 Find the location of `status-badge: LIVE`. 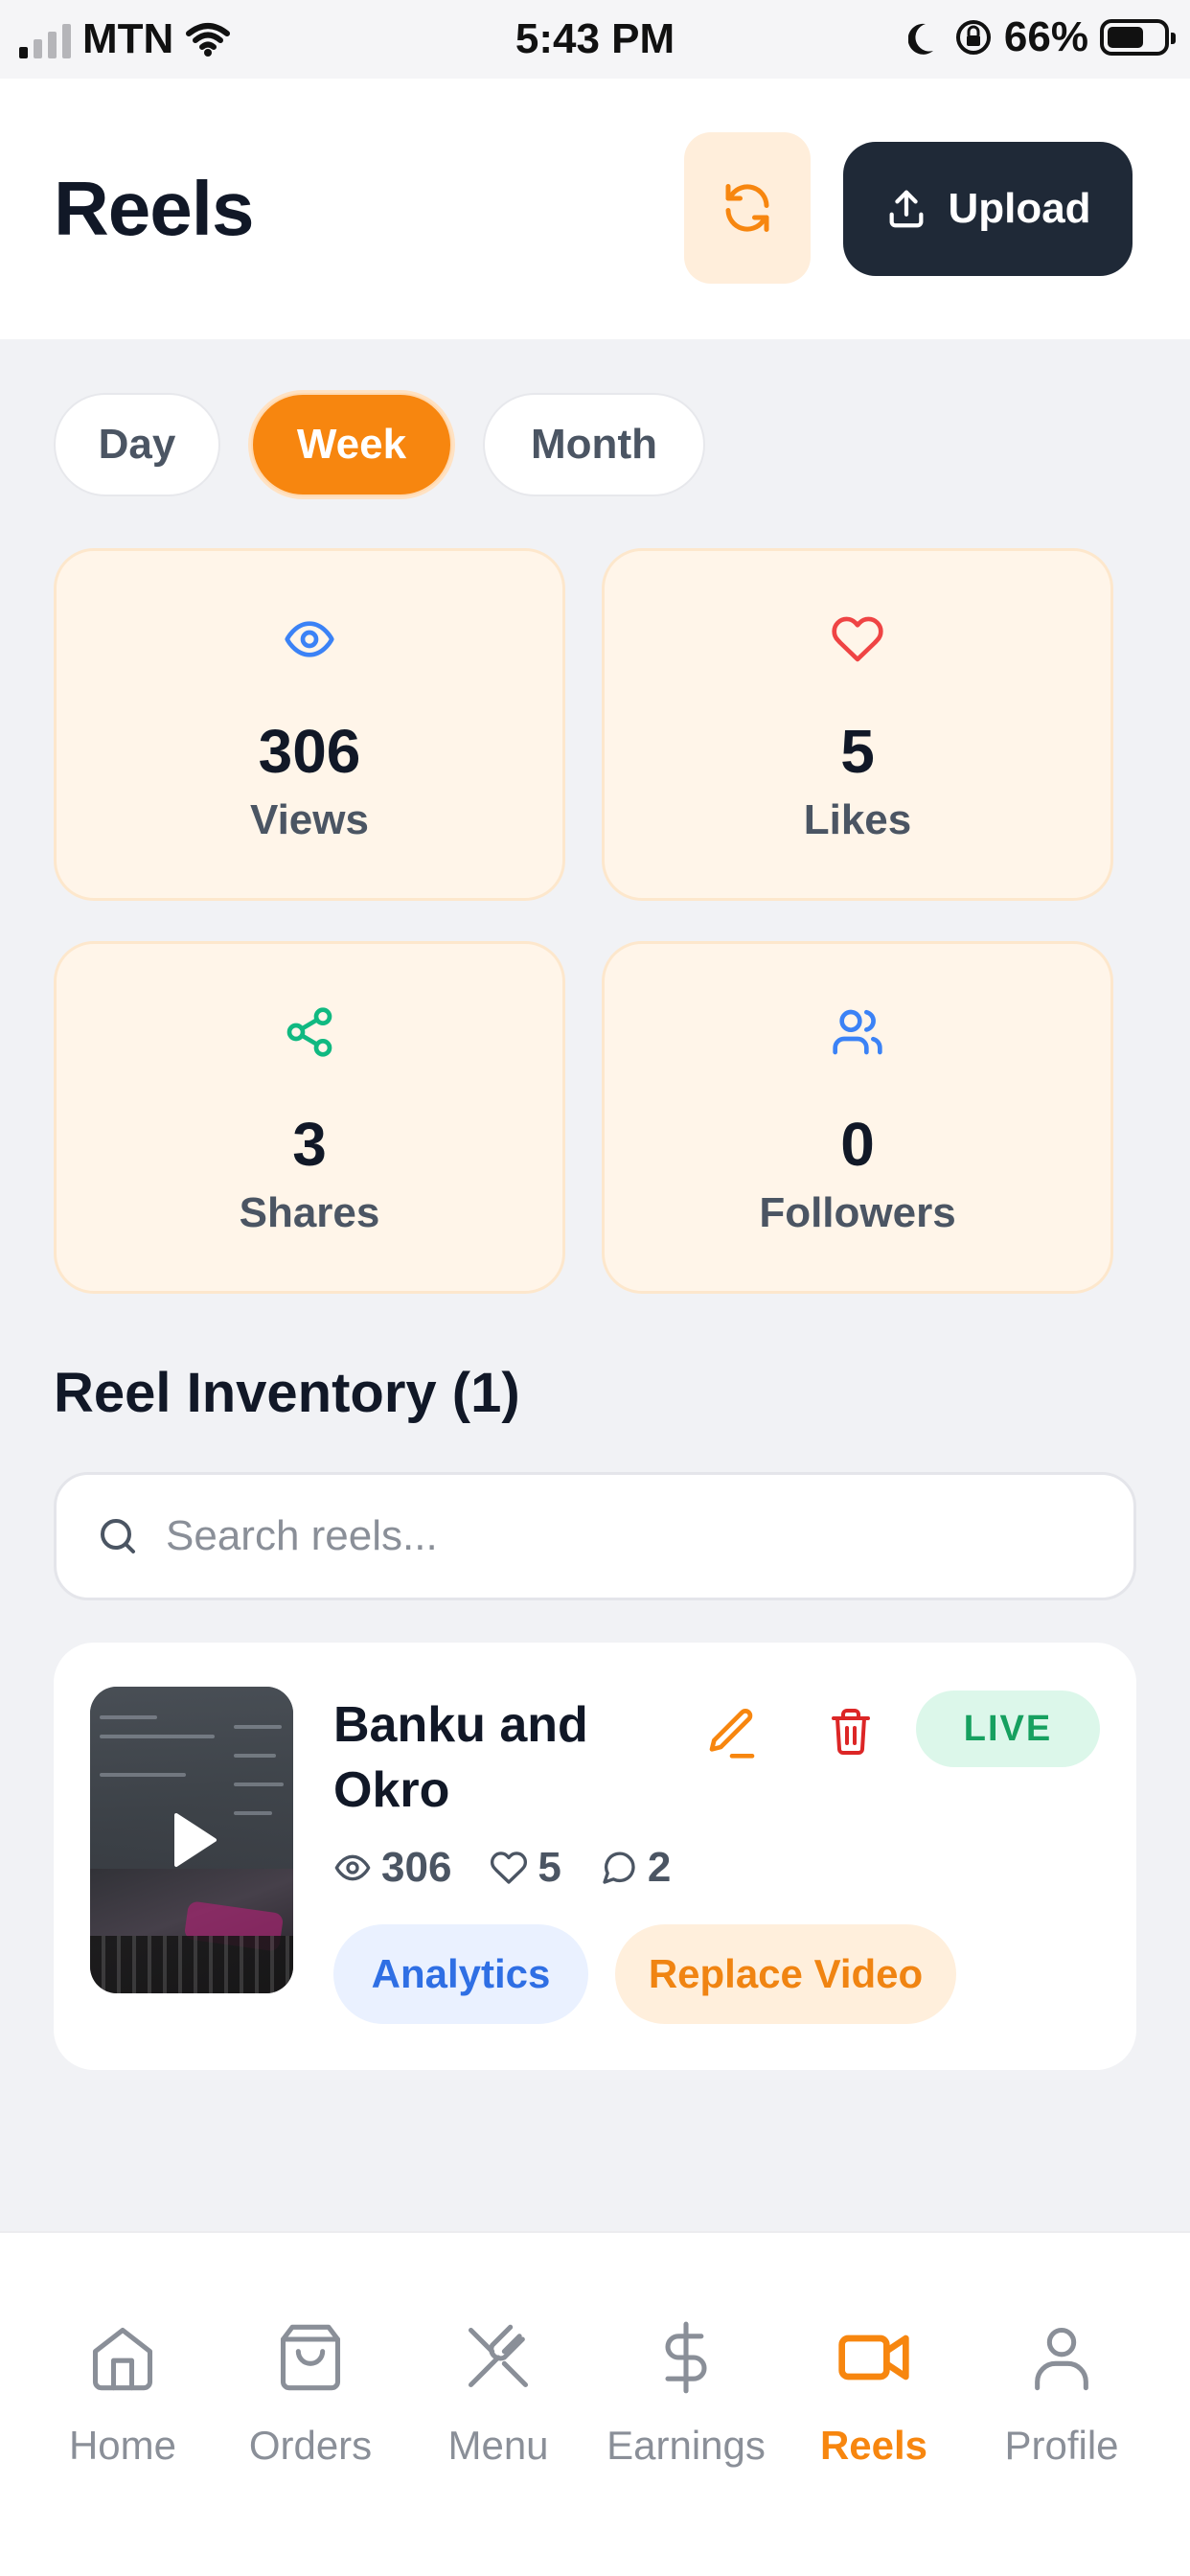

status-badge: LIVE is located at coordinates (1008, 1728).